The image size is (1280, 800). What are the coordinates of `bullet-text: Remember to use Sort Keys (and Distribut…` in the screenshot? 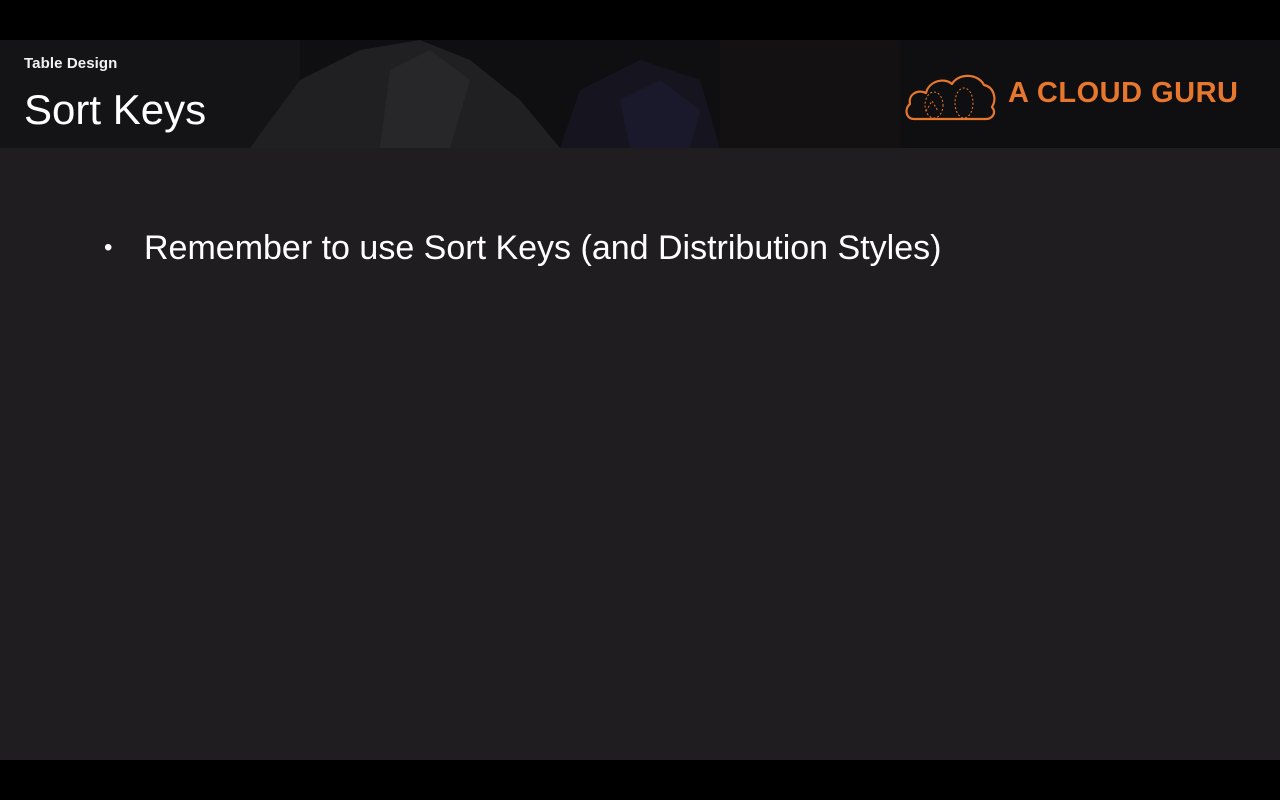 It's located at (543, 248).